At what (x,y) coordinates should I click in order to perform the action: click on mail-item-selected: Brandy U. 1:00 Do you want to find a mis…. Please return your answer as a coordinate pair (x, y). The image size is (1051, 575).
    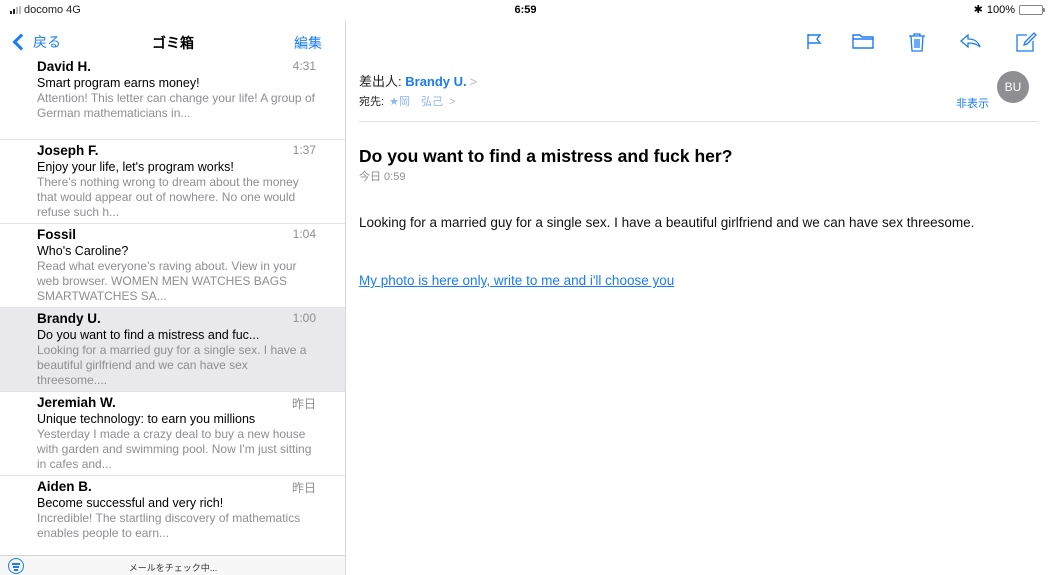
    Looking at the image, I should click on (172, 350).